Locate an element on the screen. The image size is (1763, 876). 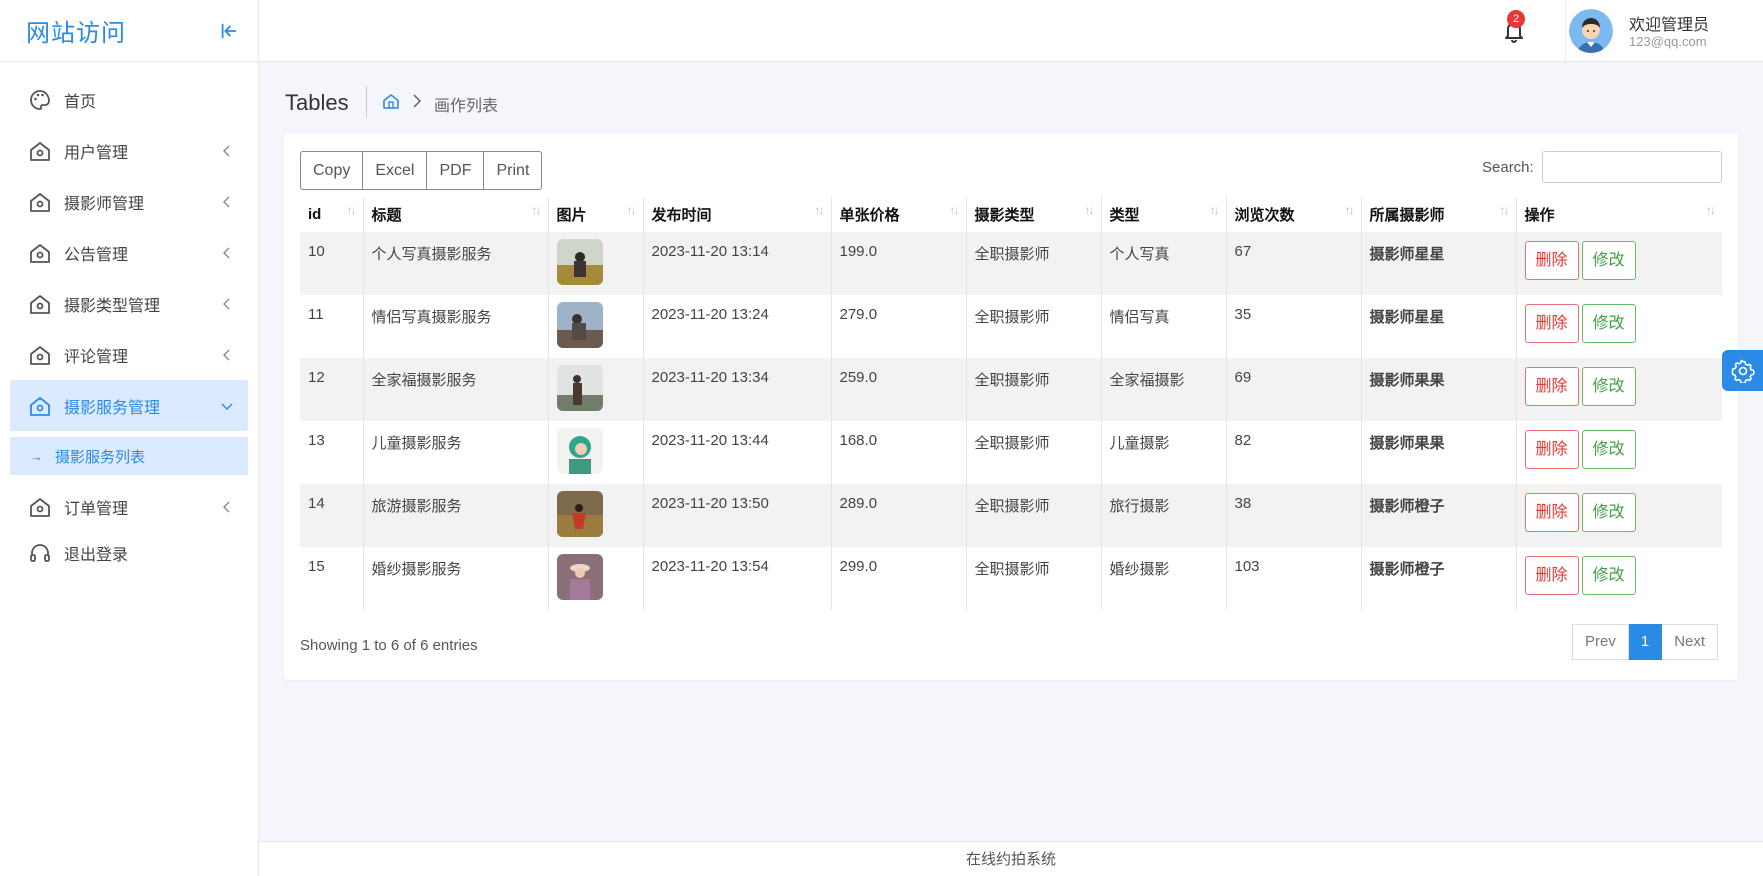
column-header-title: 标题 ↑↓ is located at coordinates (455, 214).